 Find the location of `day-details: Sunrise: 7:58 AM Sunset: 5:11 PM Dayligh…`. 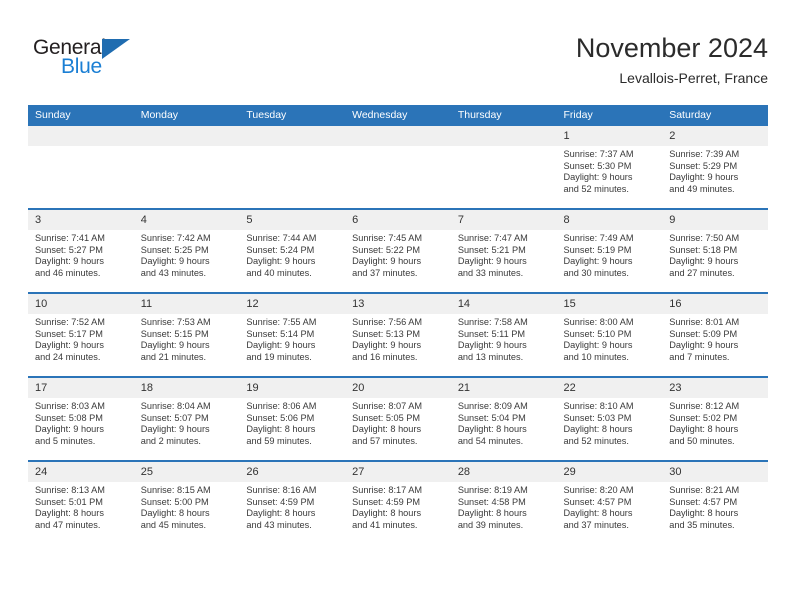

day-details: Sunrise: 7:58 AM Sunset: 5:11 PM Dayligh… is located at coordinates (504, 338).